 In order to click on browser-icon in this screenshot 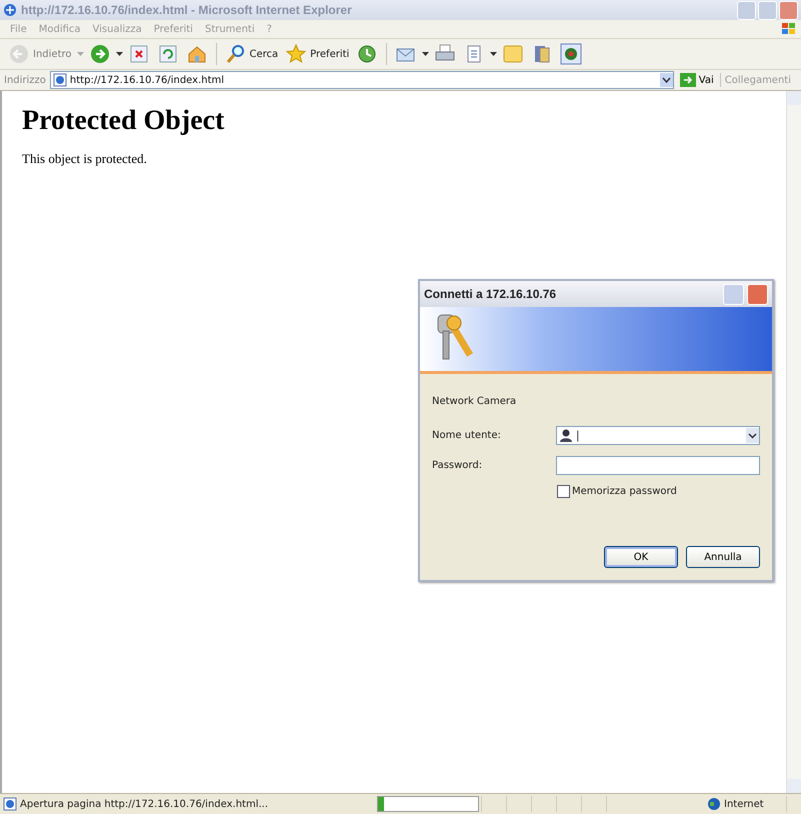, I will do `click(10, 10)`.